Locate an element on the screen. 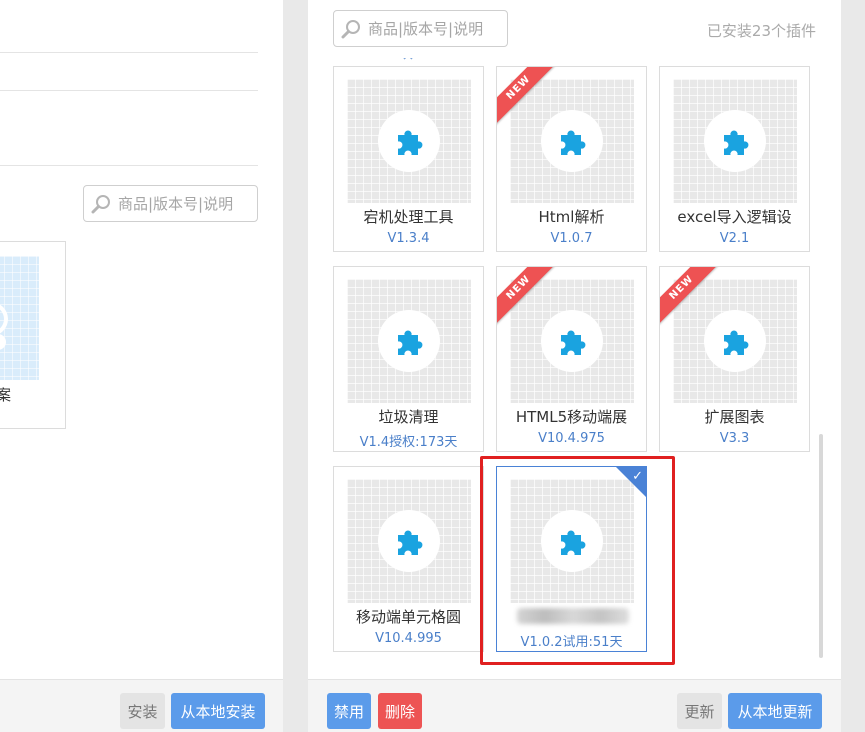 The height and width of the screenshot is (732, 865). update-button: 更新 is located at coordinates (699, 711).